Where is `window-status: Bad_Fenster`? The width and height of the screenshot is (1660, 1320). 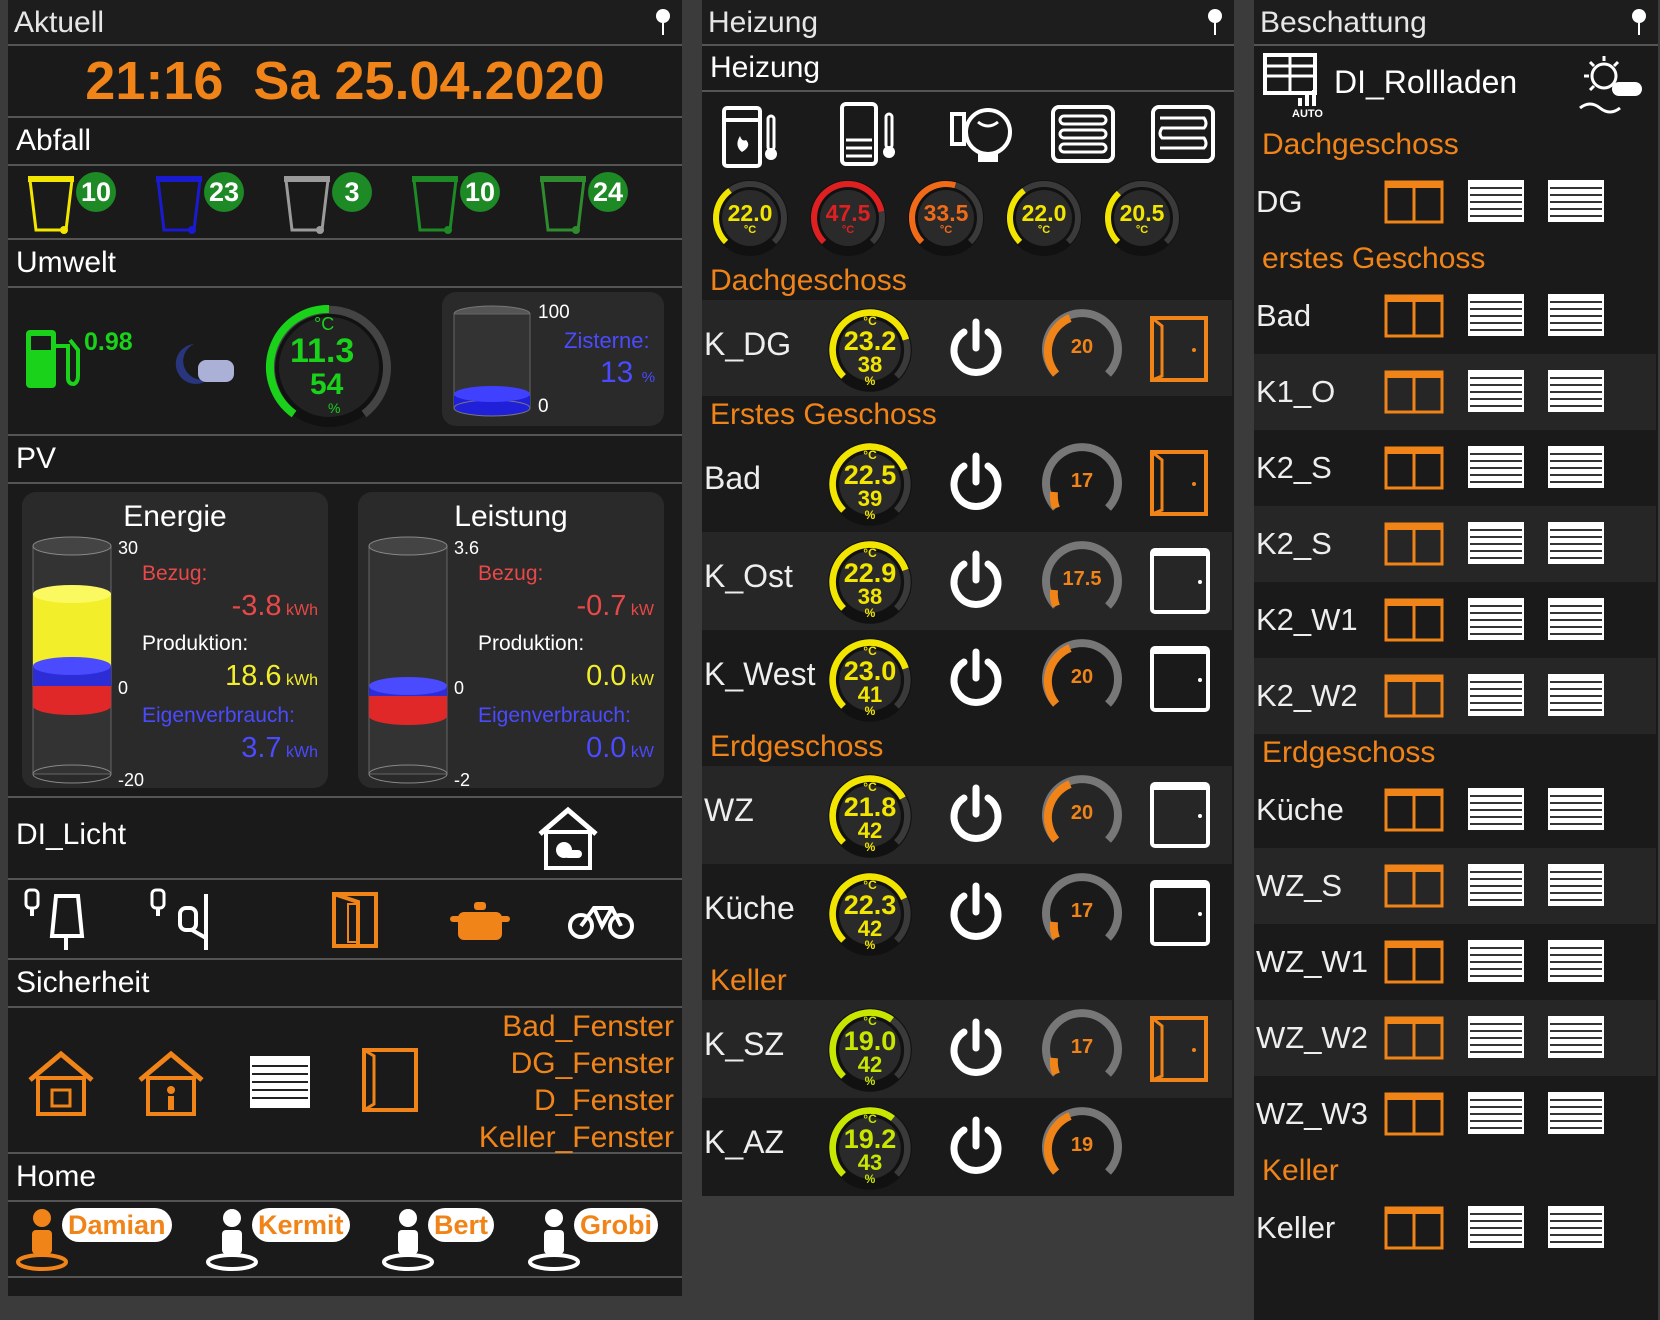
window-status: Bad_Fenster is located at coordinates (576, 1026).